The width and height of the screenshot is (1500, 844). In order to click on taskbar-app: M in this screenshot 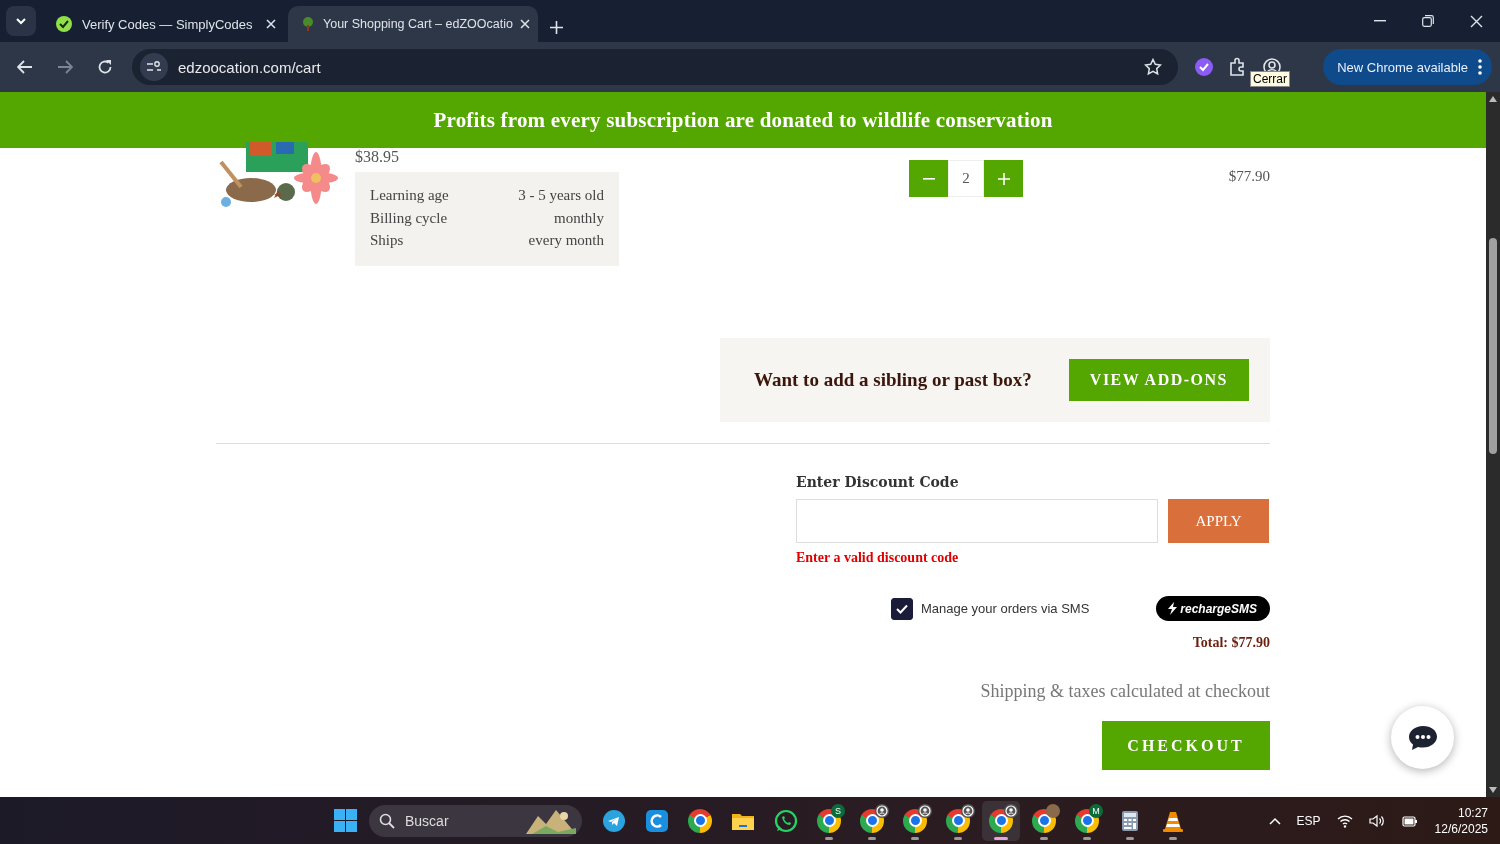, I will do `click(1087, 820)`.